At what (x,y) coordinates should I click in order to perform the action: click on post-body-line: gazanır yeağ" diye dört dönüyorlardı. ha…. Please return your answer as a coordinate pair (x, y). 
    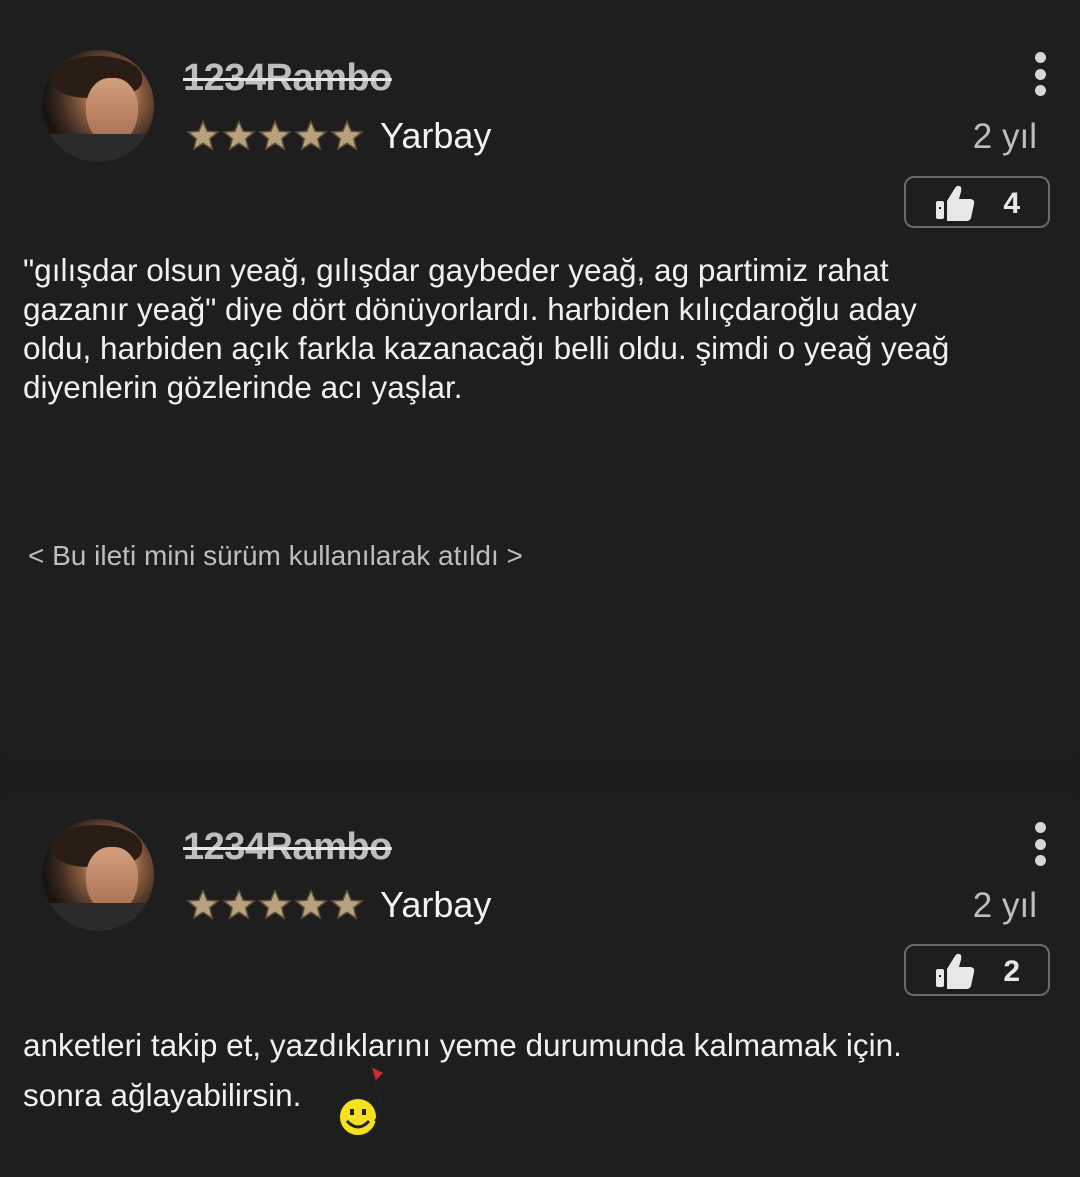
    Looking at the image, I should click on (470, 309).